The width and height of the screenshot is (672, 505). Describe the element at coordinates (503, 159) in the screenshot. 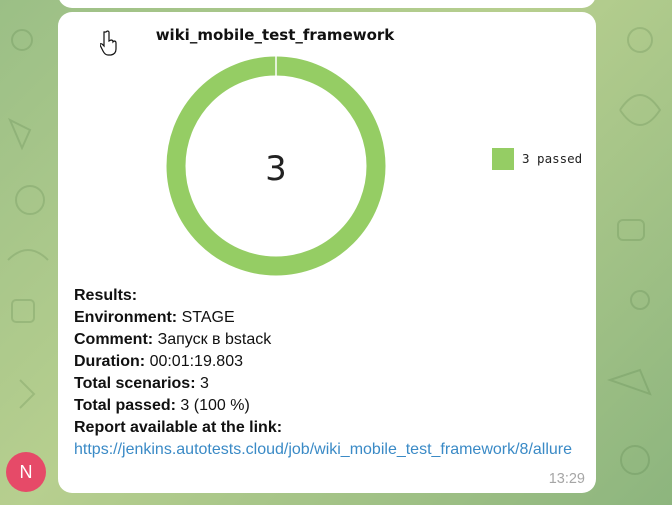

I see `legend-swatch` at that location.